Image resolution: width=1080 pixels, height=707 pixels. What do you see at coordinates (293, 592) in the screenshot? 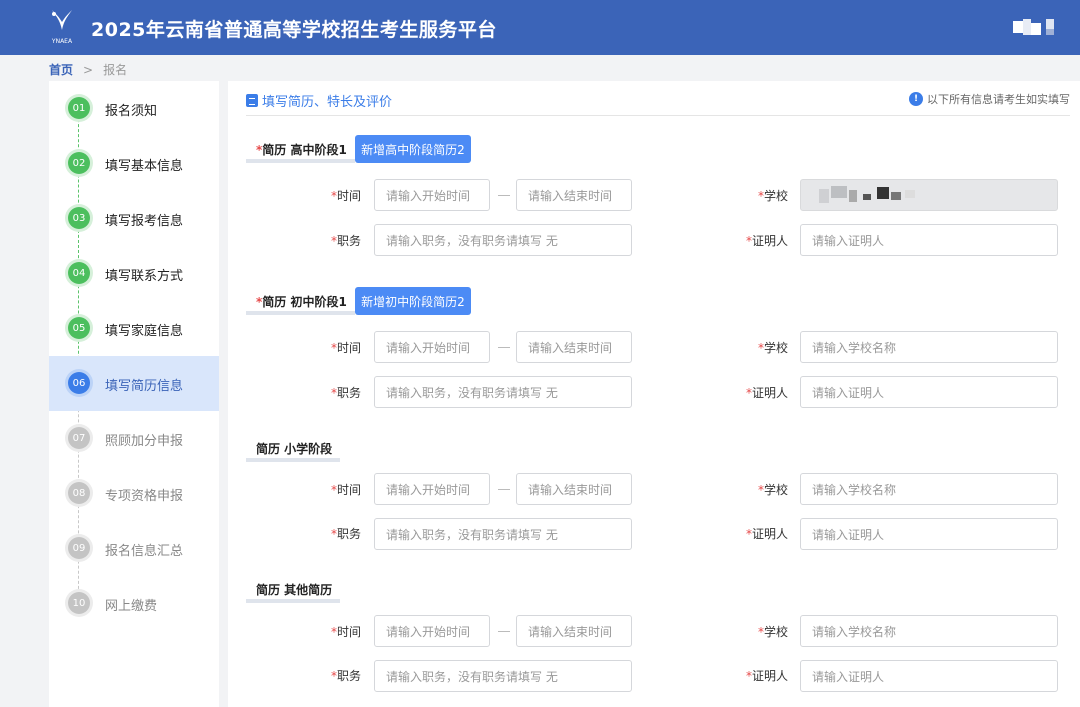
I see `group-title-other: 简历 其他简历` at bounding box center [293, 592].